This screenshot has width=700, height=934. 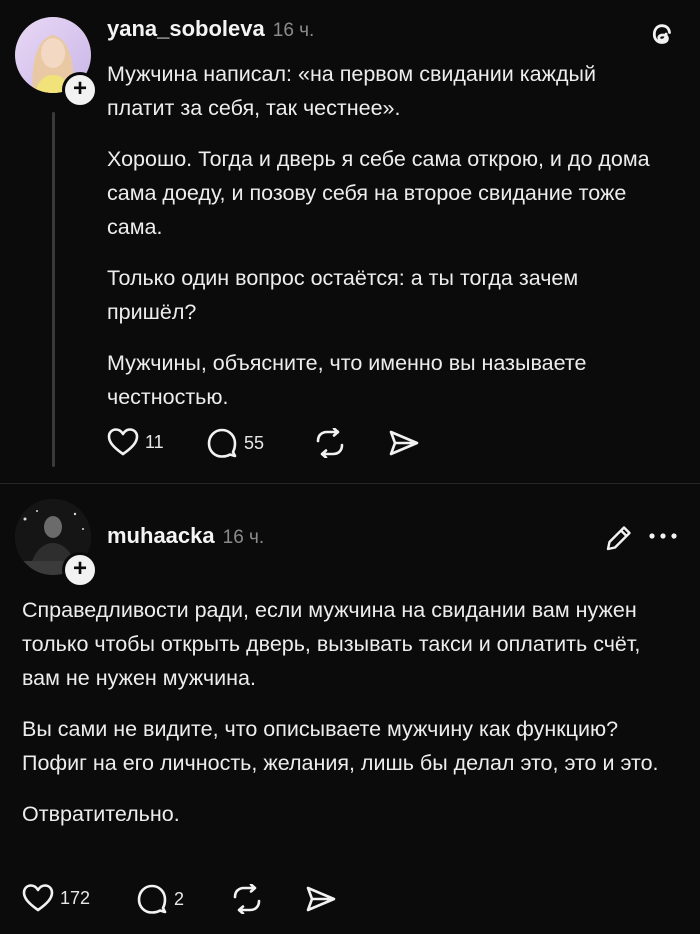 I want to click on edit-icon, so click(x=618, y=538).